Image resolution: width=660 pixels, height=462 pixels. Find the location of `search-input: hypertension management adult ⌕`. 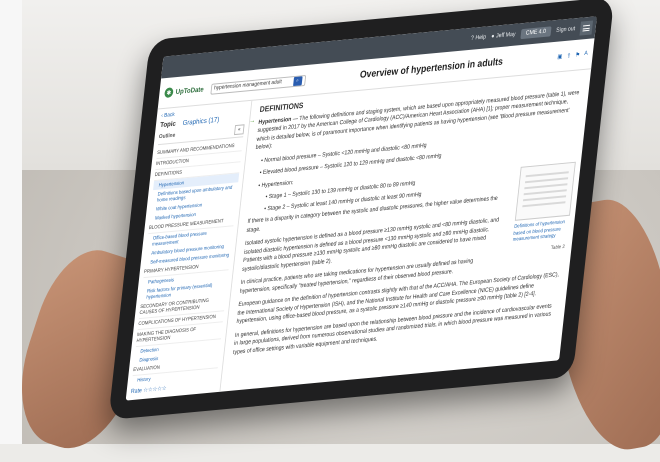

search-input: hypertension management adult ⌕ is located at coordinates (258, 84).